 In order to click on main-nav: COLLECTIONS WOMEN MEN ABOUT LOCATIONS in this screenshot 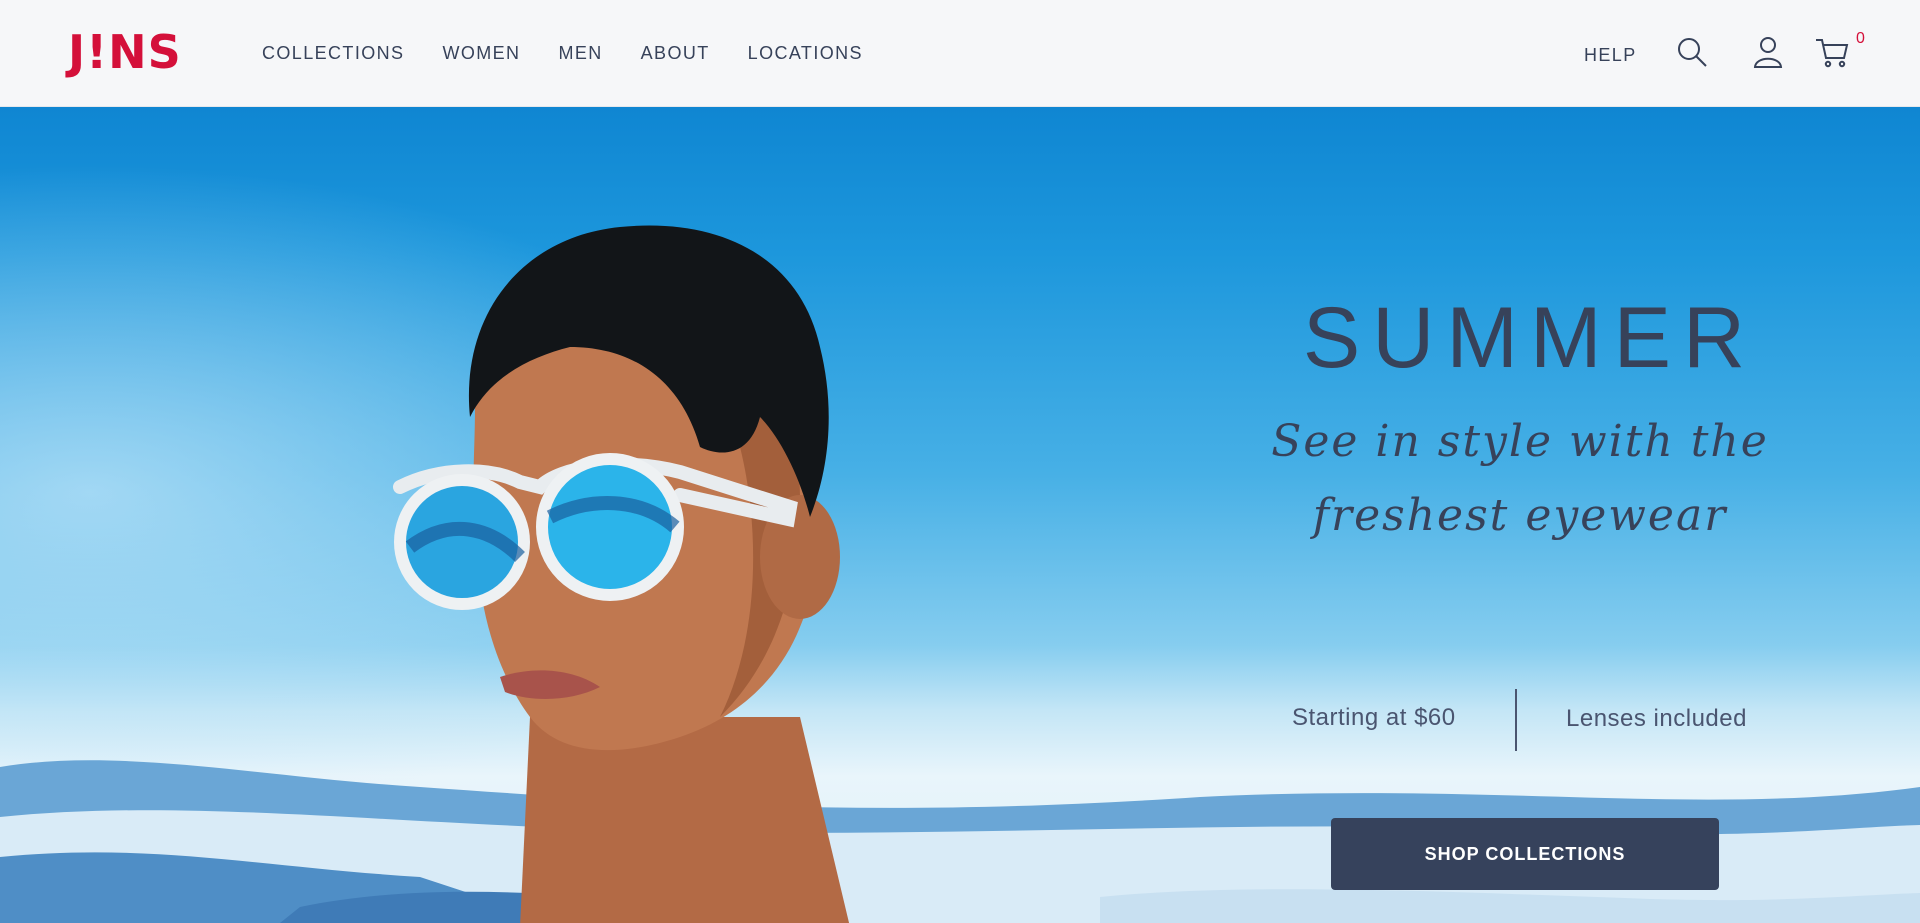, I will do `click(562, 53)`.